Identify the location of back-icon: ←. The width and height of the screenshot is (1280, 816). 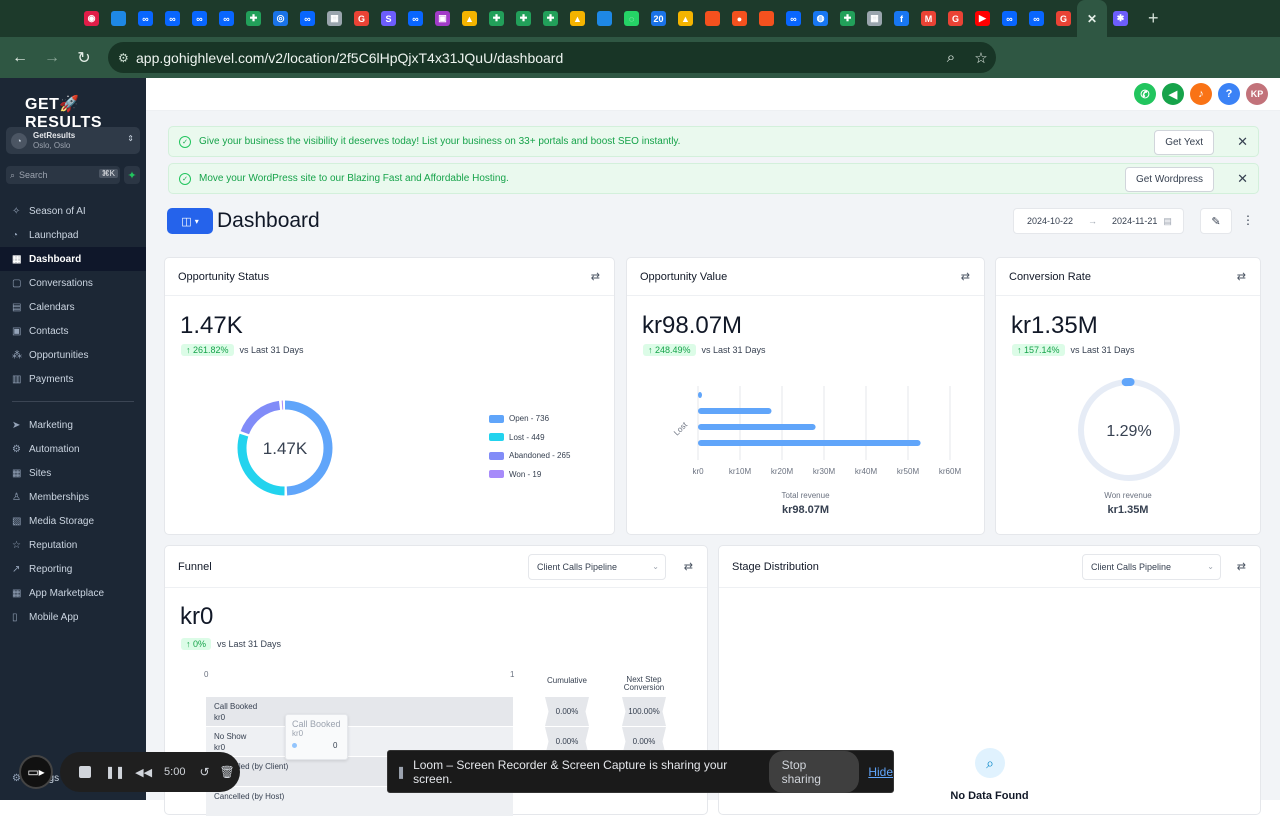
(20, 58).